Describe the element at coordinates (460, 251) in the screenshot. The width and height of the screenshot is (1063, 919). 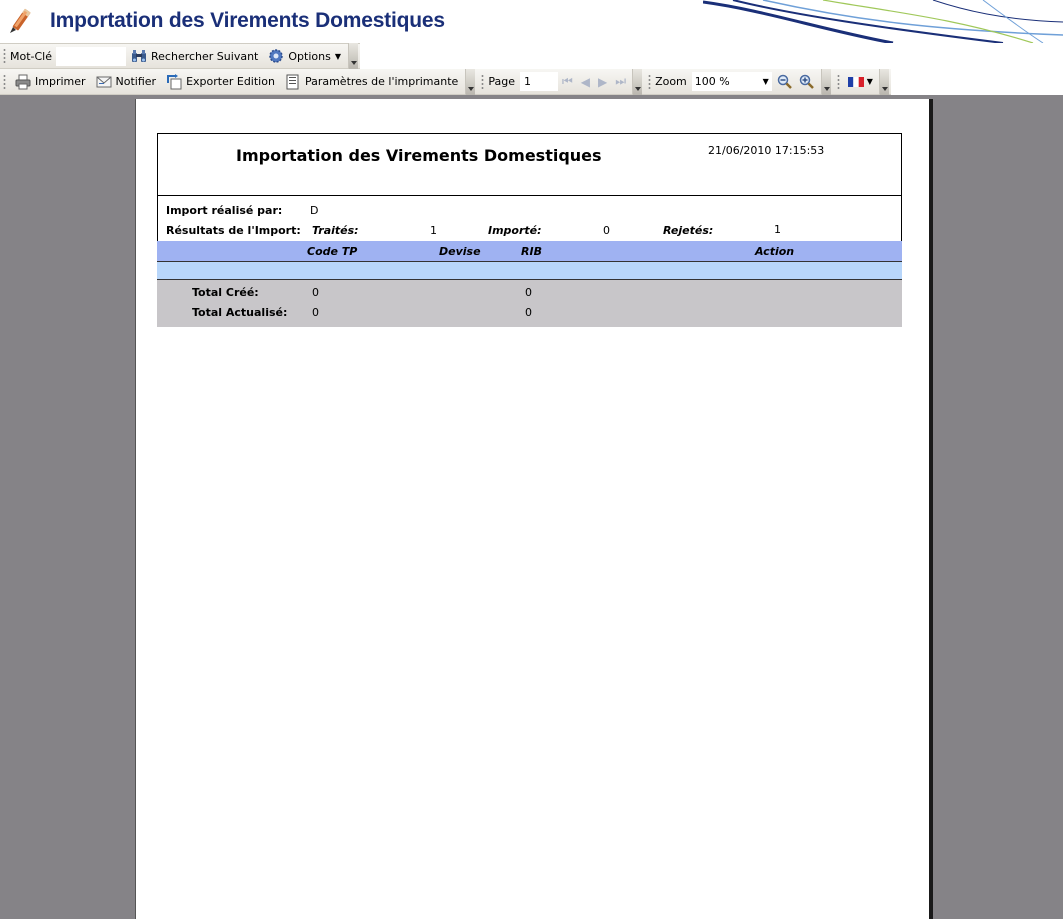
I see `column-header-devise: Devise` at that location.